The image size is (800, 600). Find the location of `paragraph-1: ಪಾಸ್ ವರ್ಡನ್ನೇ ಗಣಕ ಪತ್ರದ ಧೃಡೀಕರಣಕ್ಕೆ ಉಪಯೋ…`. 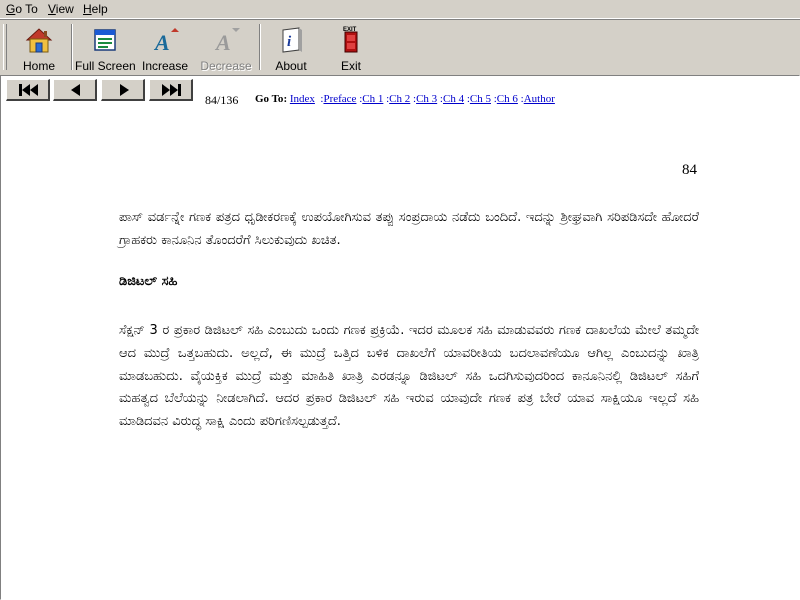

paragraph-1: ಪಾಸ್ ವರ್ಡನ್ನೇ ಗಣಕ ಪತ್ರದ ಧೃಡೀಕರಣಕ್ಕೆ ಉಪಯೋ… is located at coordinates (409, 229).